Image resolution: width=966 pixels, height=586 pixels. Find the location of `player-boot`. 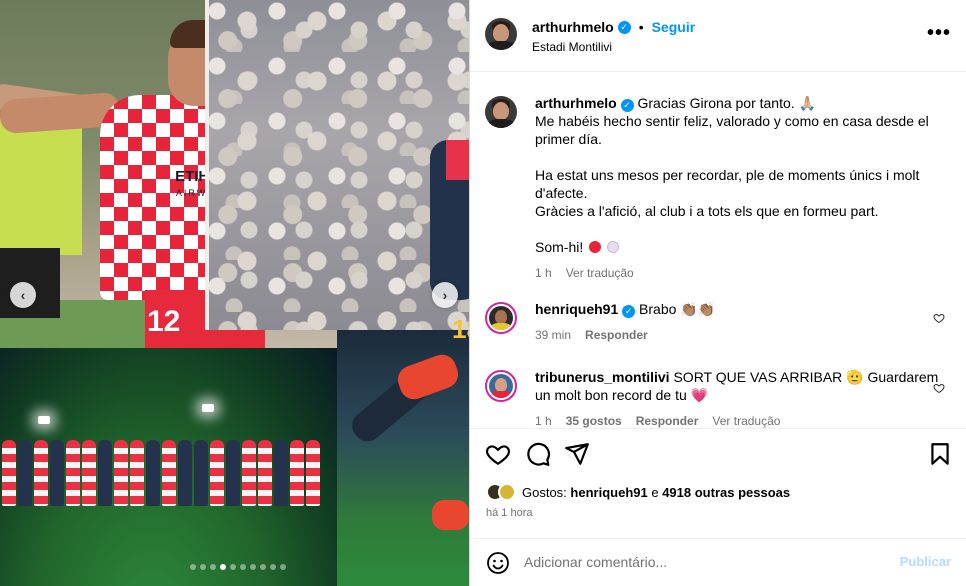

player-boot is located at coordinates (450, 515).